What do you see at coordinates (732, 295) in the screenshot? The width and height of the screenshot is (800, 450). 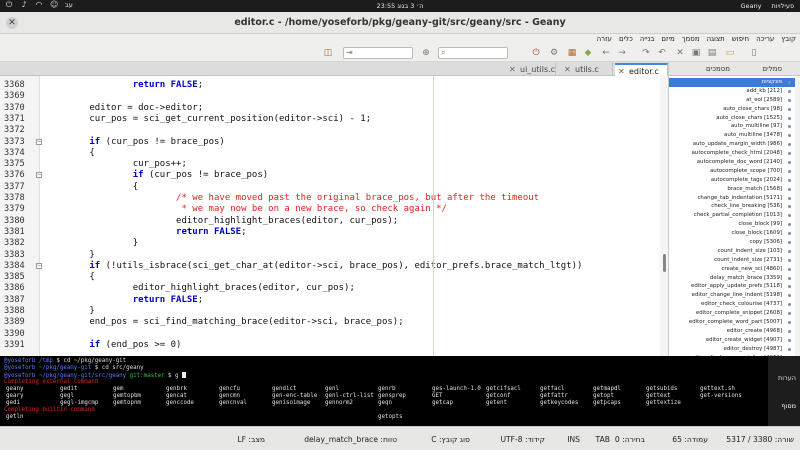 I see `symbol-item: editor_change_line_indent [5198]` at bounding box center [732, 295].